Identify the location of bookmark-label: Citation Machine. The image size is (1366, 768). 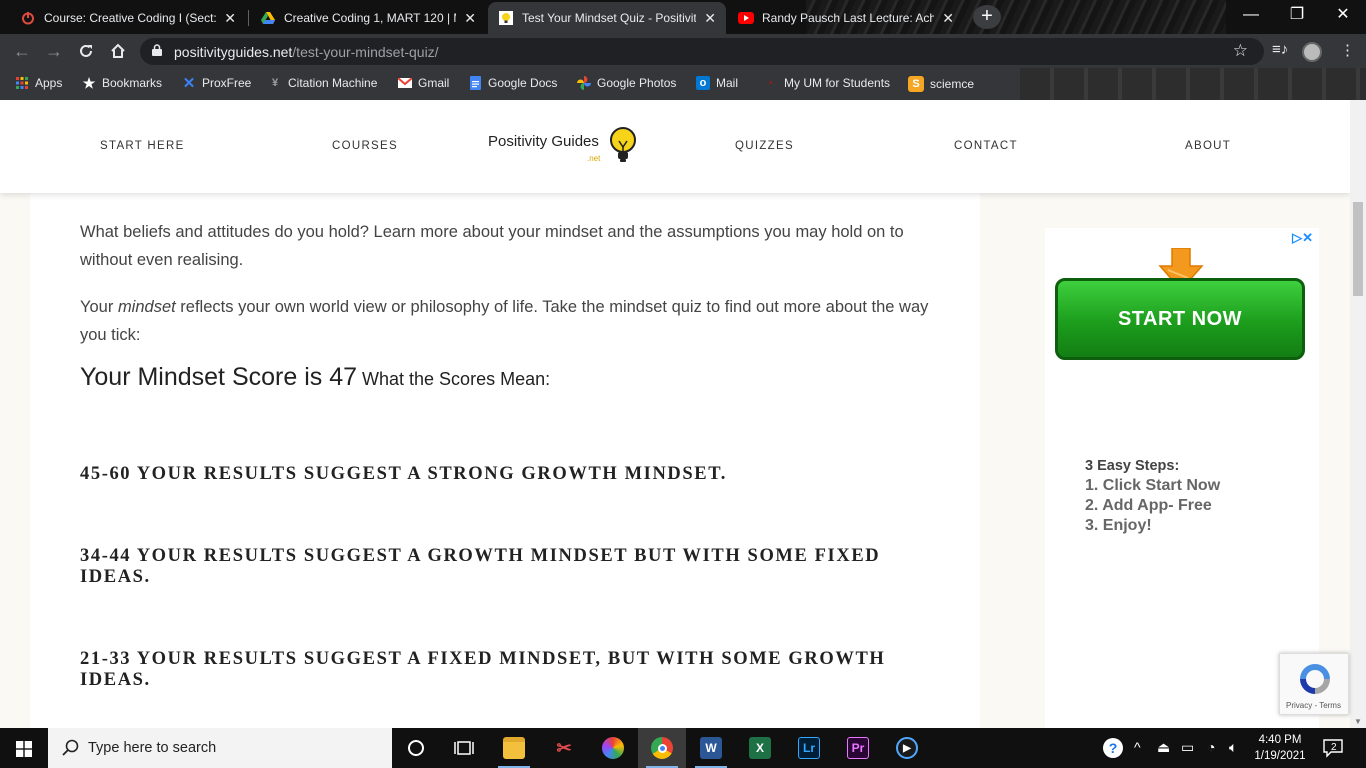
(333, 83).